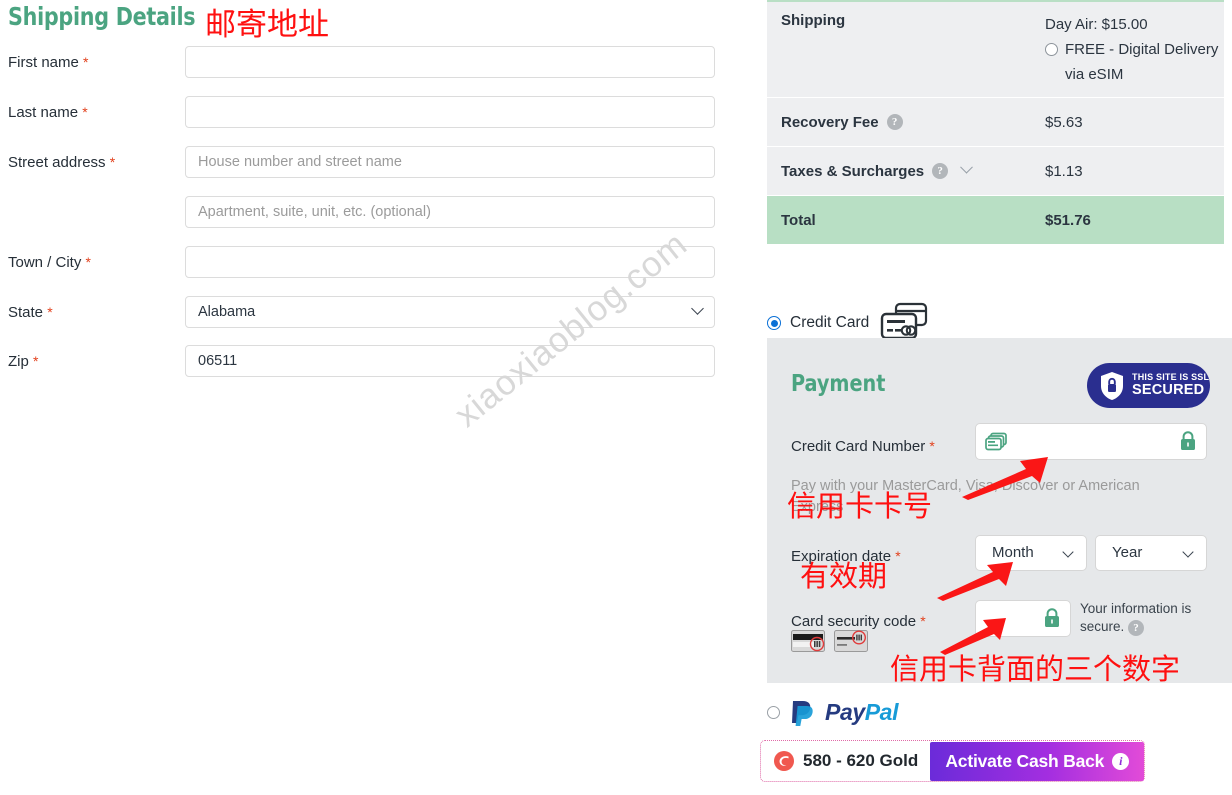 This screenshot has width=1232, height=795. What do you see at coordinates (861, 760) in the screenshot?
I see `cash-back-tier-label: 580 - 620 Gold` at bounding box center [861, 760].